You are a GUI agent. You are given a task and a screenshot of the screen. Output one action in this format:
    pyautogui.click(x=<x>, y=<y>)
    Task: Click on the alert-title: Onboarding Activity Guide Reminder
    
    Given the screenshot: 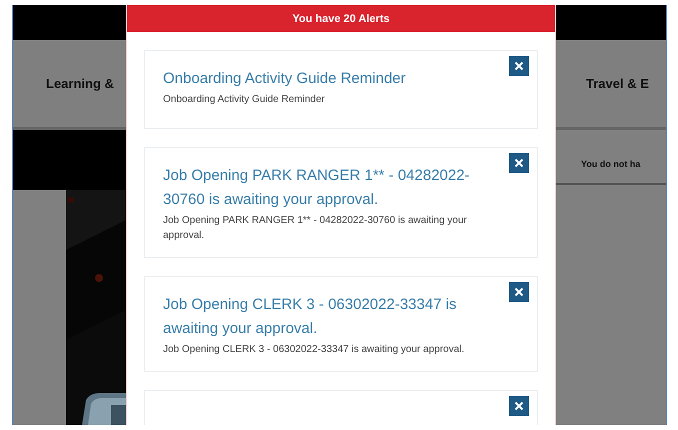 What is the action you would take?
    pyautogui.click(x=320, y=79)
    